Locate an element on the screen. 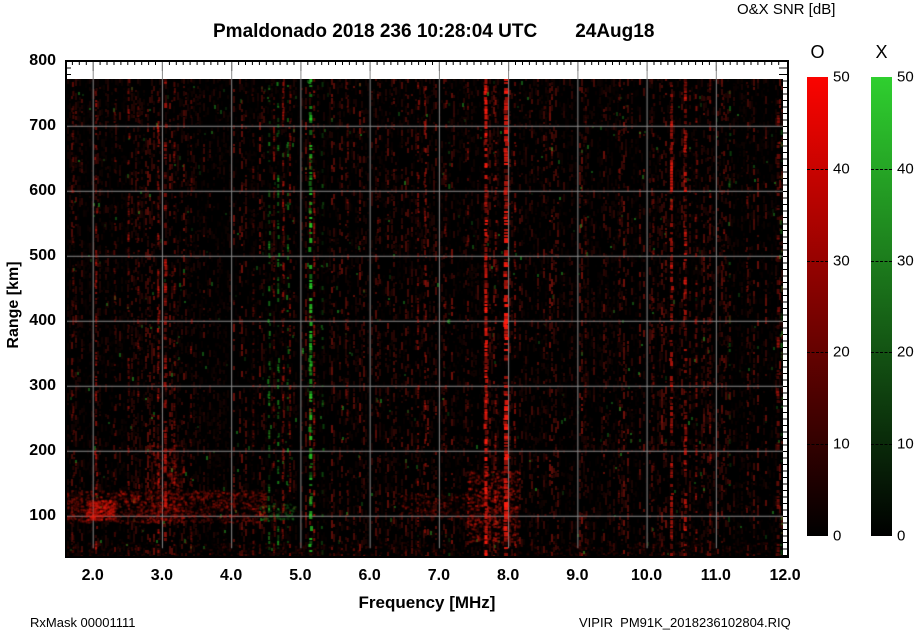  colorbar-x-label: X is located at coordinates (881, 52).